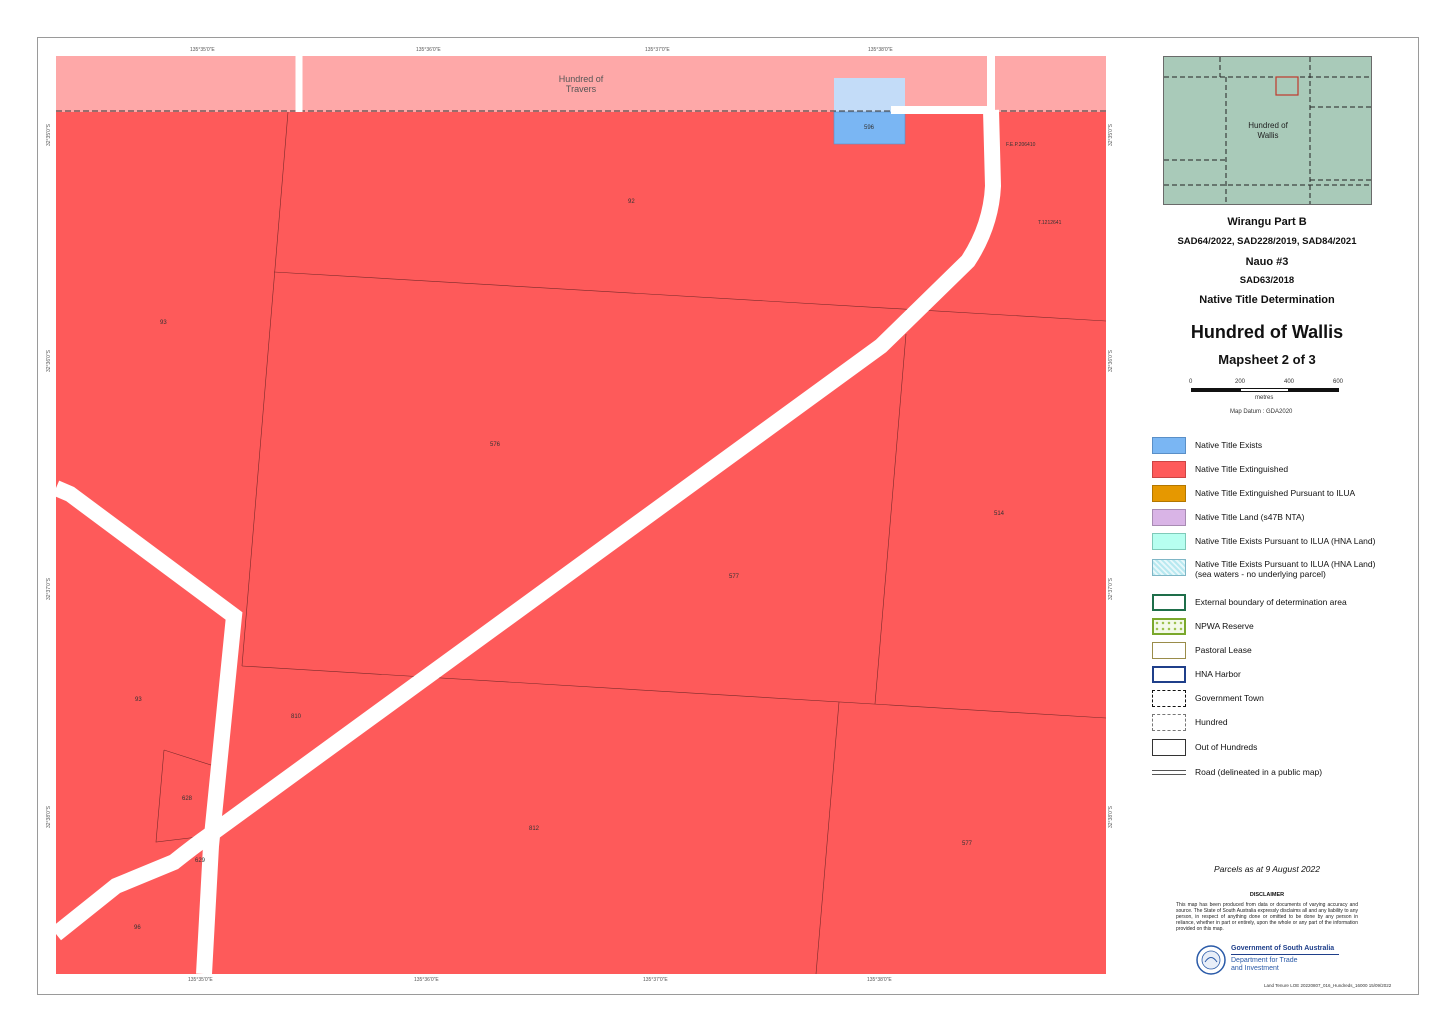 Image resolution: width=1456 pixels, height=1030 pixels. Describe the element at coordinates (1267, 895) in the screenshot. I see `disclaimer-title: DISCLAIMER` at that location.